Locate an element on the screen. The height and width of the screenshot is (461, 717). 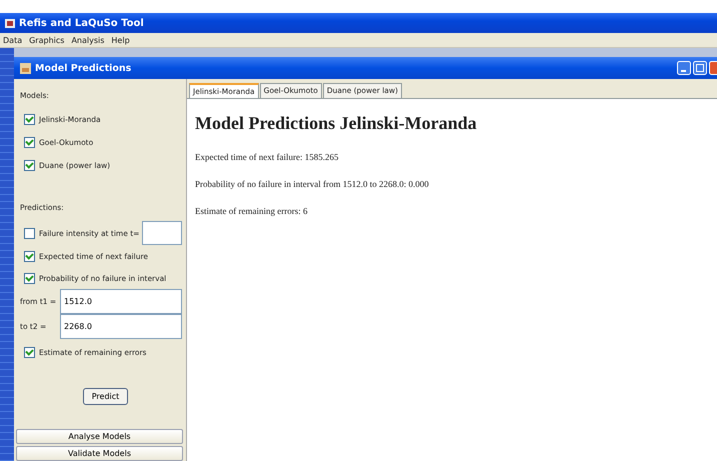
panel-button: Analyse Models is located at coordinates (99, 436).